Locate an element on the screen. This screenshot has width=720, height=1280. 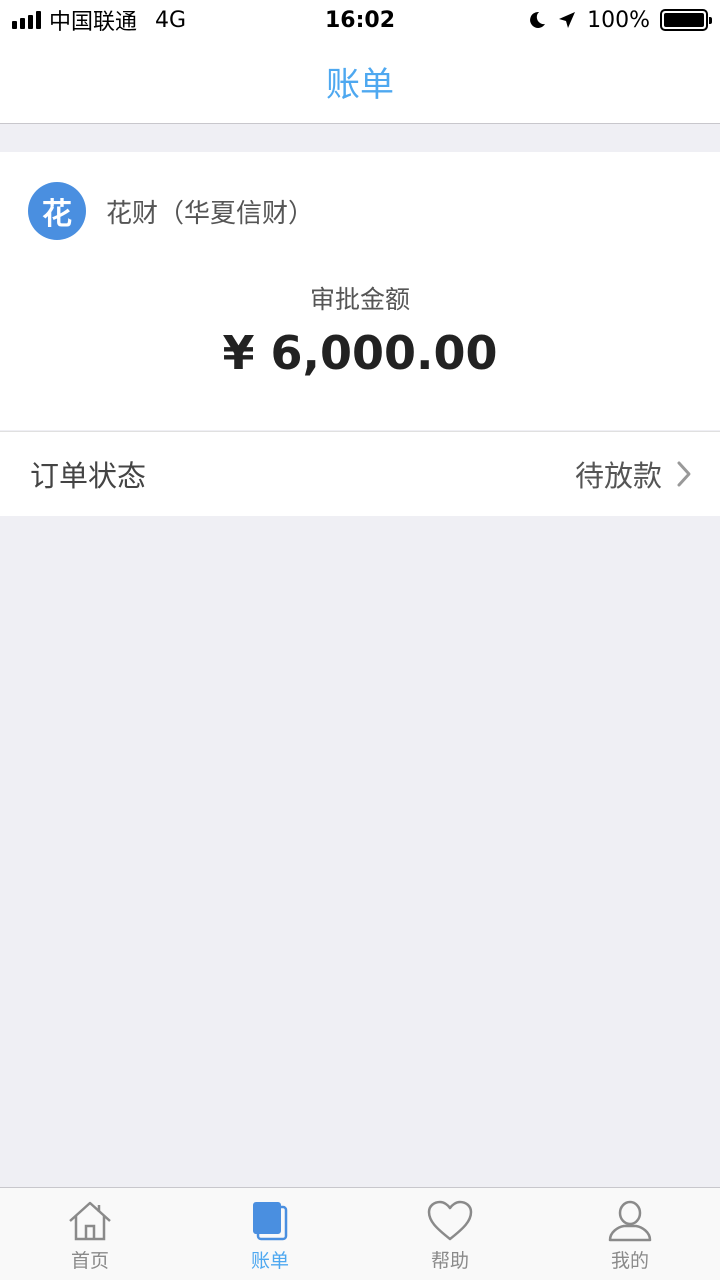
product-row: 花 花财（华夏信财） is located at coordinates (171, 211).